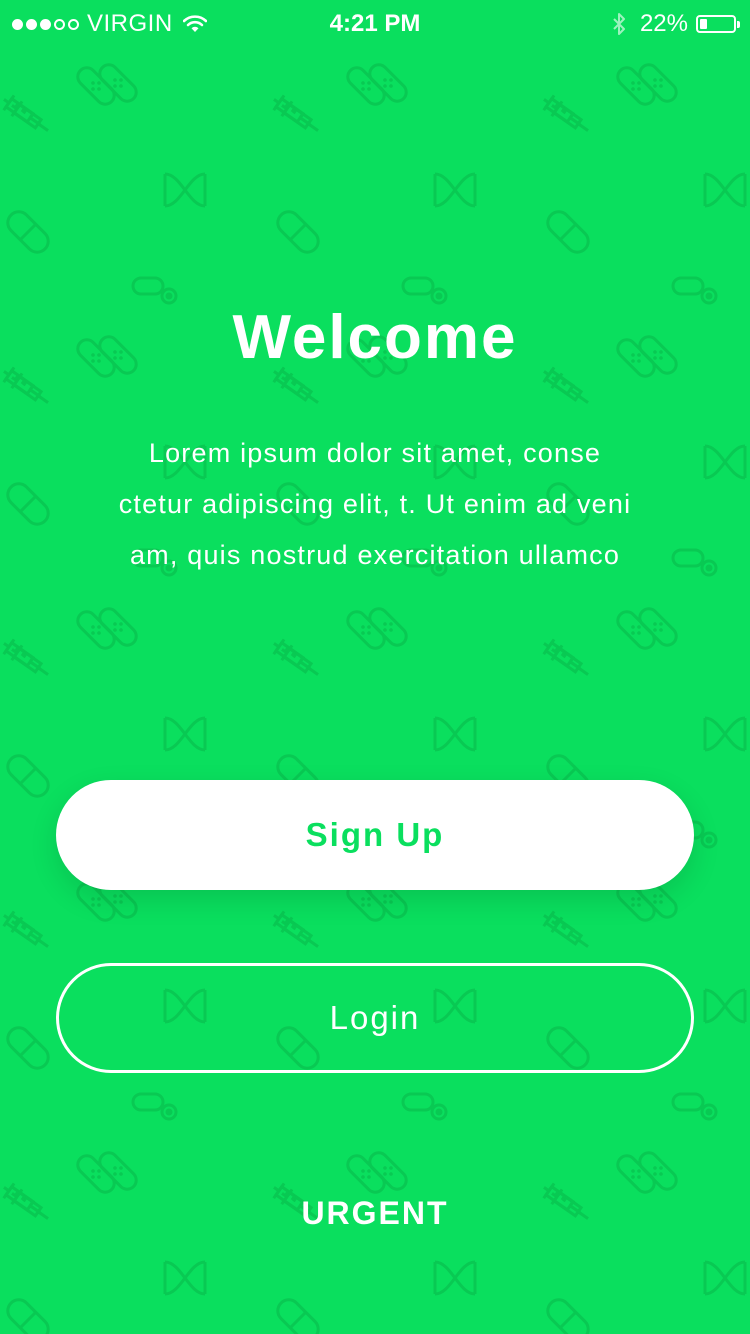 The width and height of the screenshot is (750, 1334). I want to click on login-button: Login, so click(375, 1018).